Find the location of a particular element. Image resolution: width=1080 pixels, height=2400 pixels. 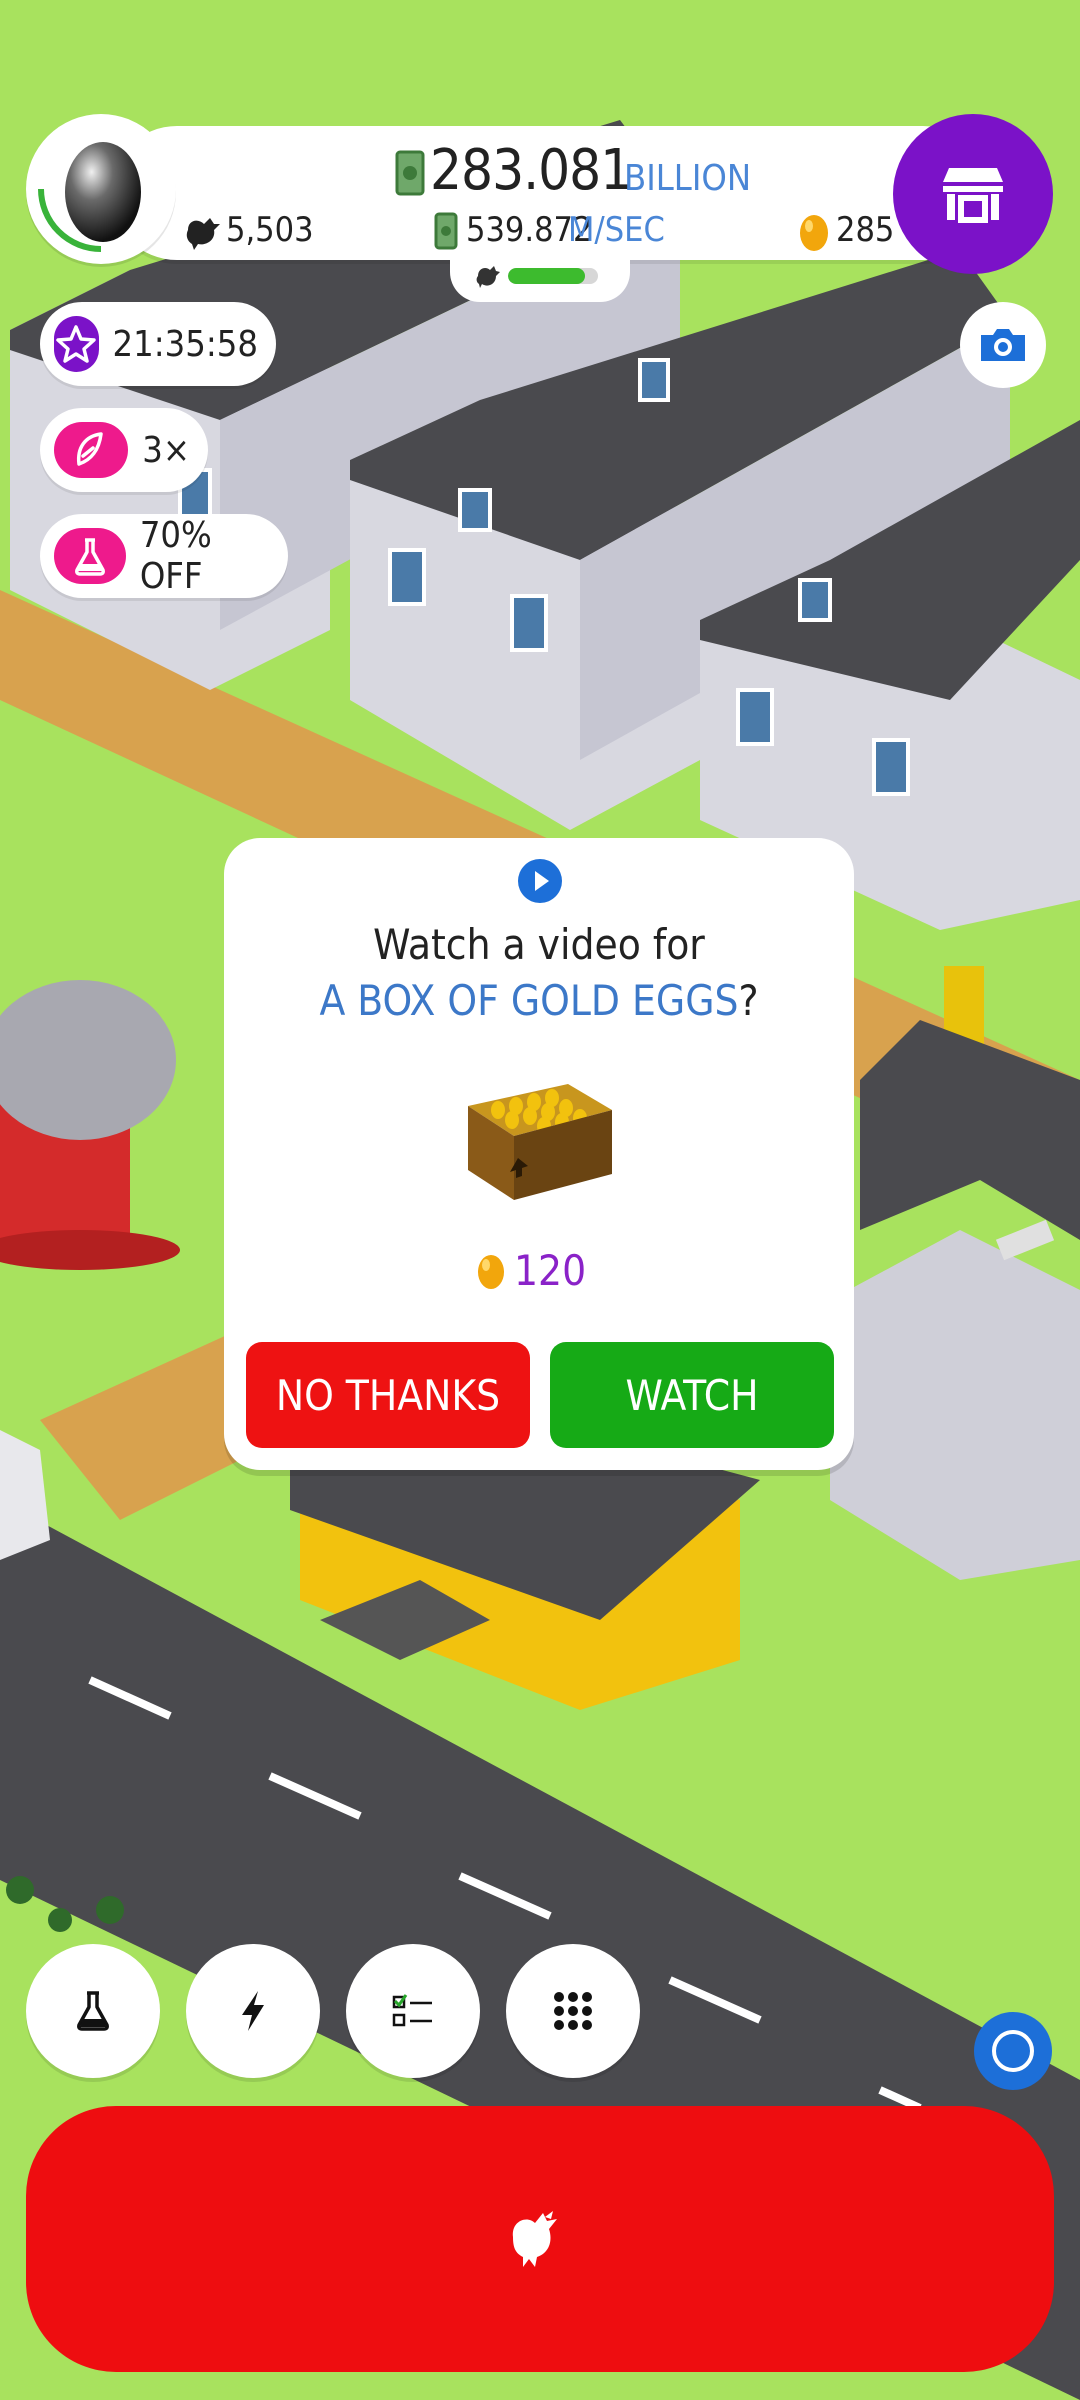

boost-icon is located at coordinates (253, 2011).